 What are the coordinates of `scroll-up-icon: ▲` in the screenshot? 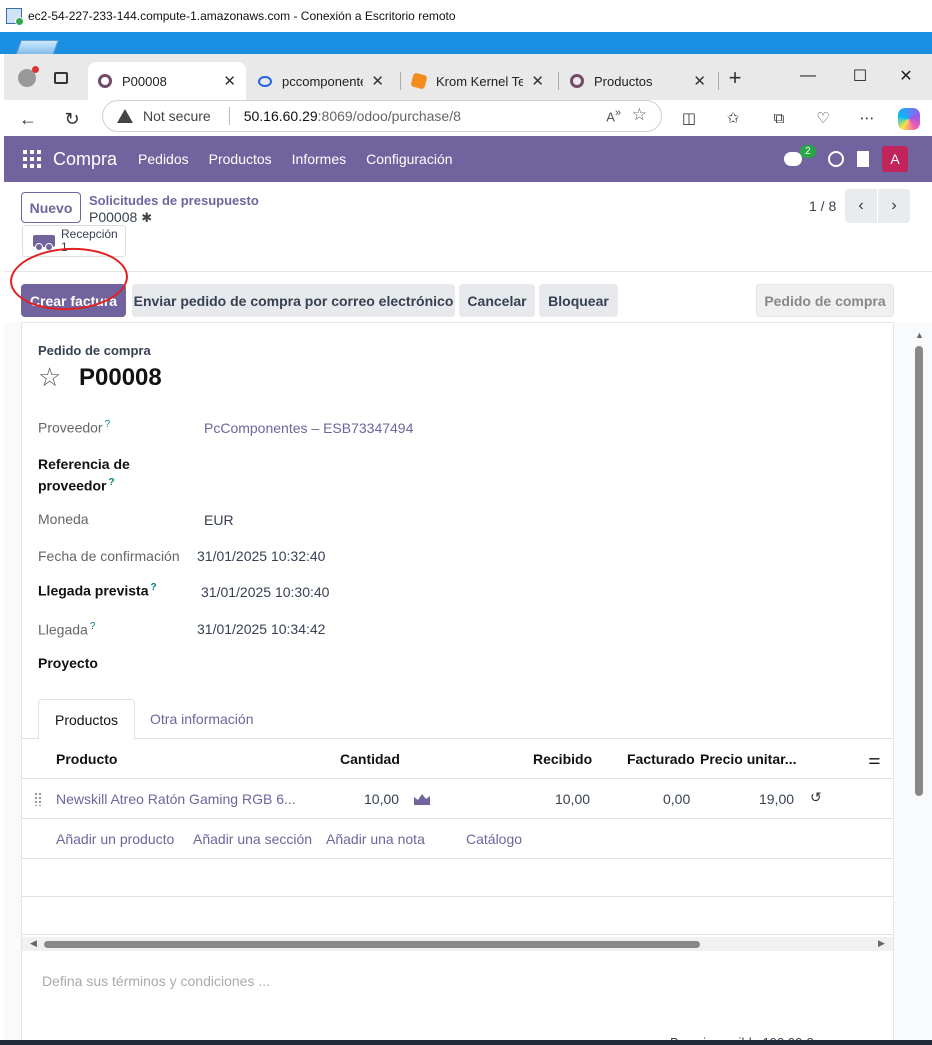 It's located at (919, 335).